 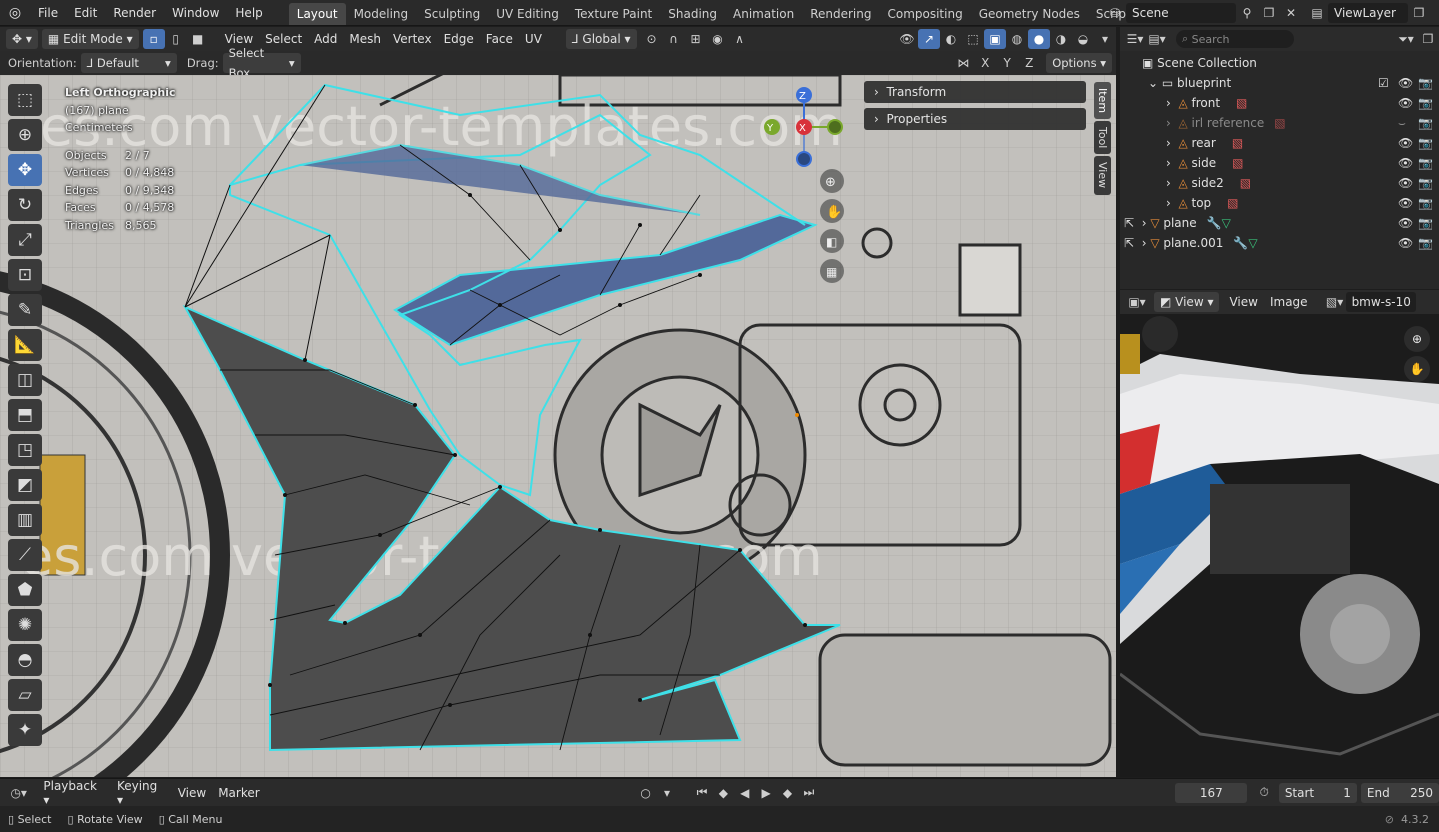 I want to click on xray-icon: ▣, so click(x=995, y=39).